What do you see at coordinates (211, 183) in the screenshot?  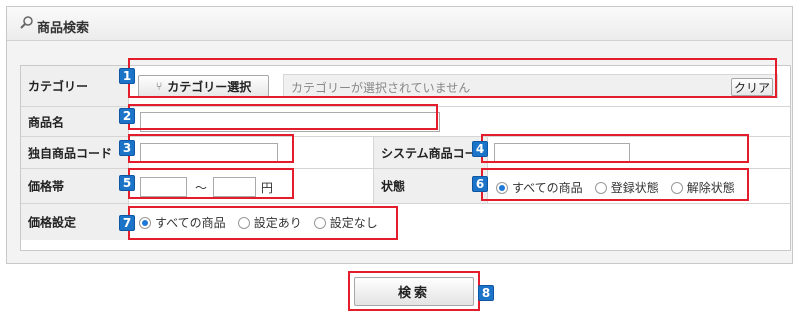 I see `highlight-price-range` at bounding box center [211, 183].